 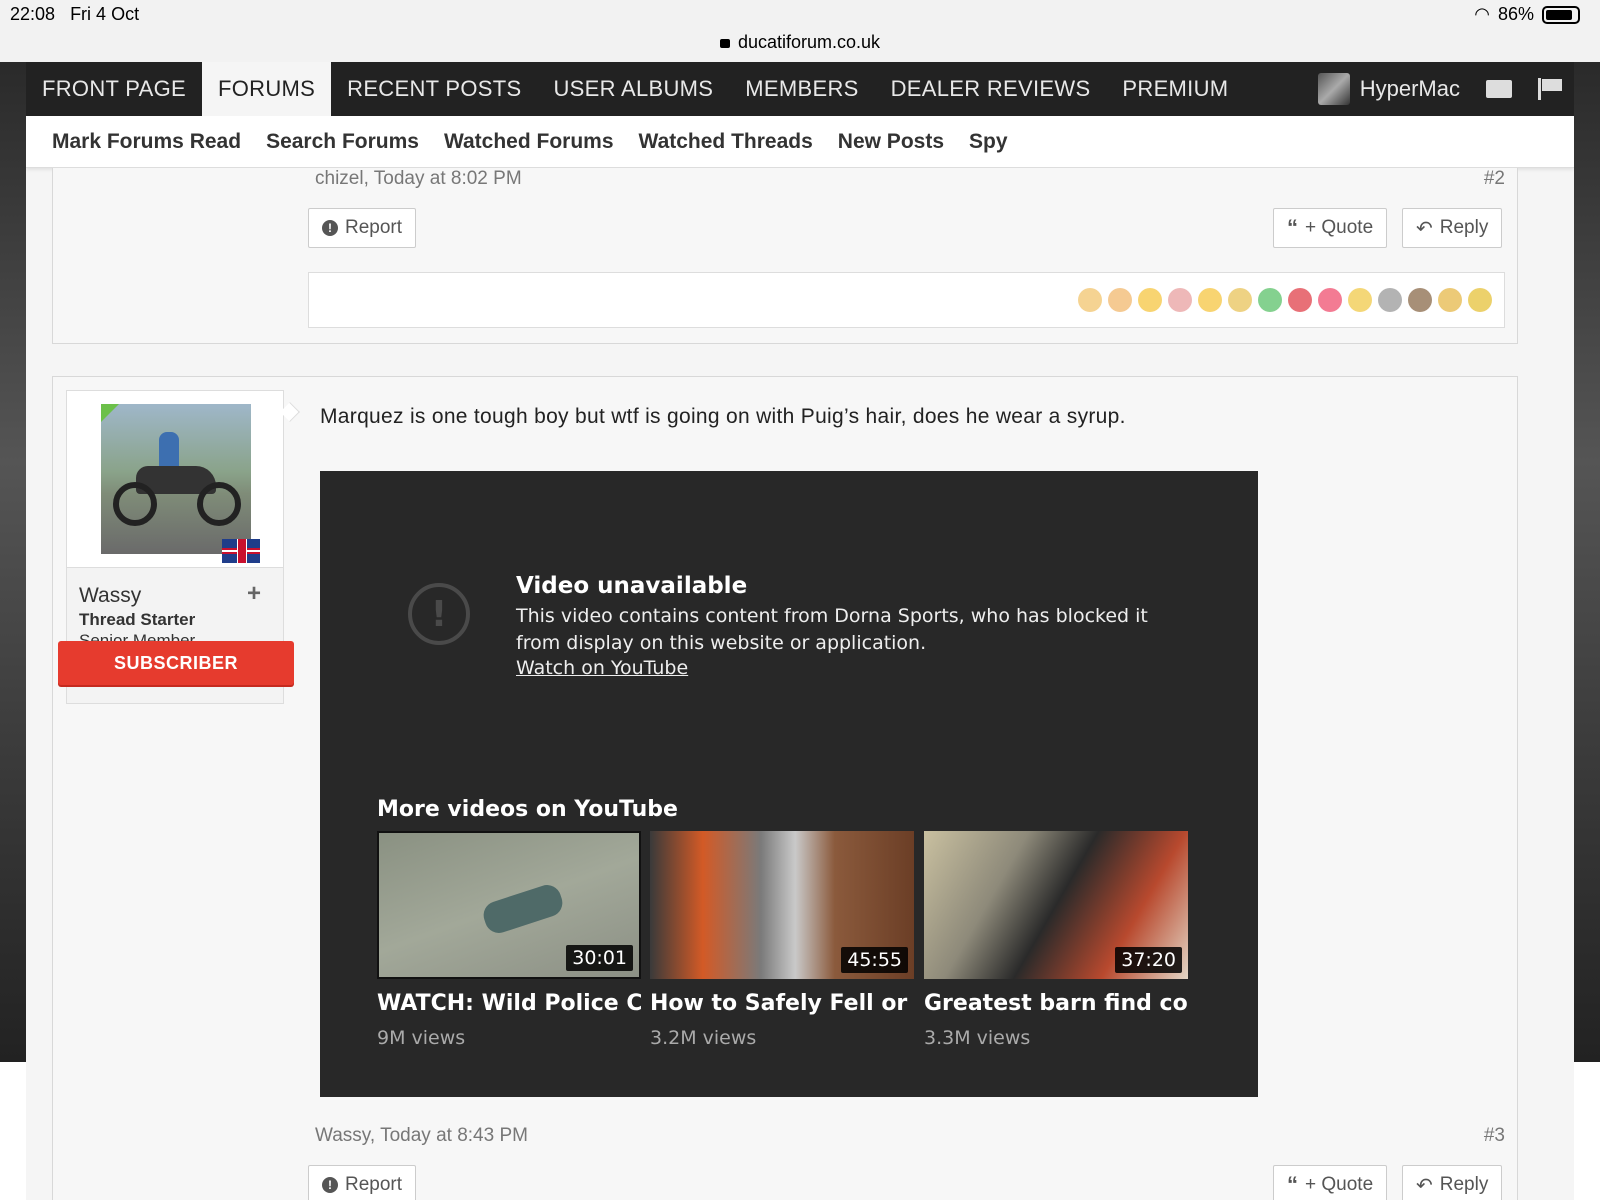 What do you see at coordinates (1180, 300) in the screenshot?
I see `facepalm-icon` at bounding box center [1180, 300].